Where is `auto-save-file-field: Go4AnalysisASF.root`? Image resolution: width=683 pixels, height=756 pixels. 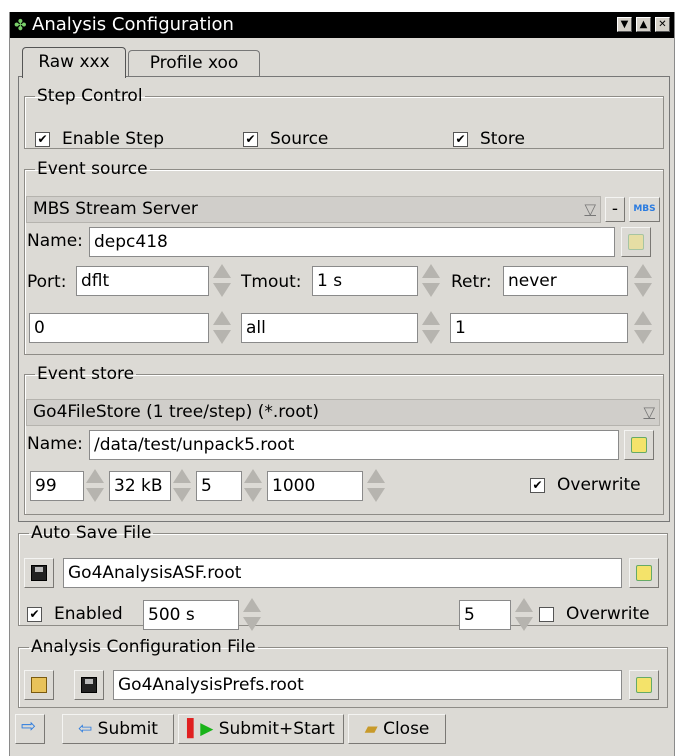 auto-save-file-field: Go4AnalysisASF.root is located at coordinates (342, 573).